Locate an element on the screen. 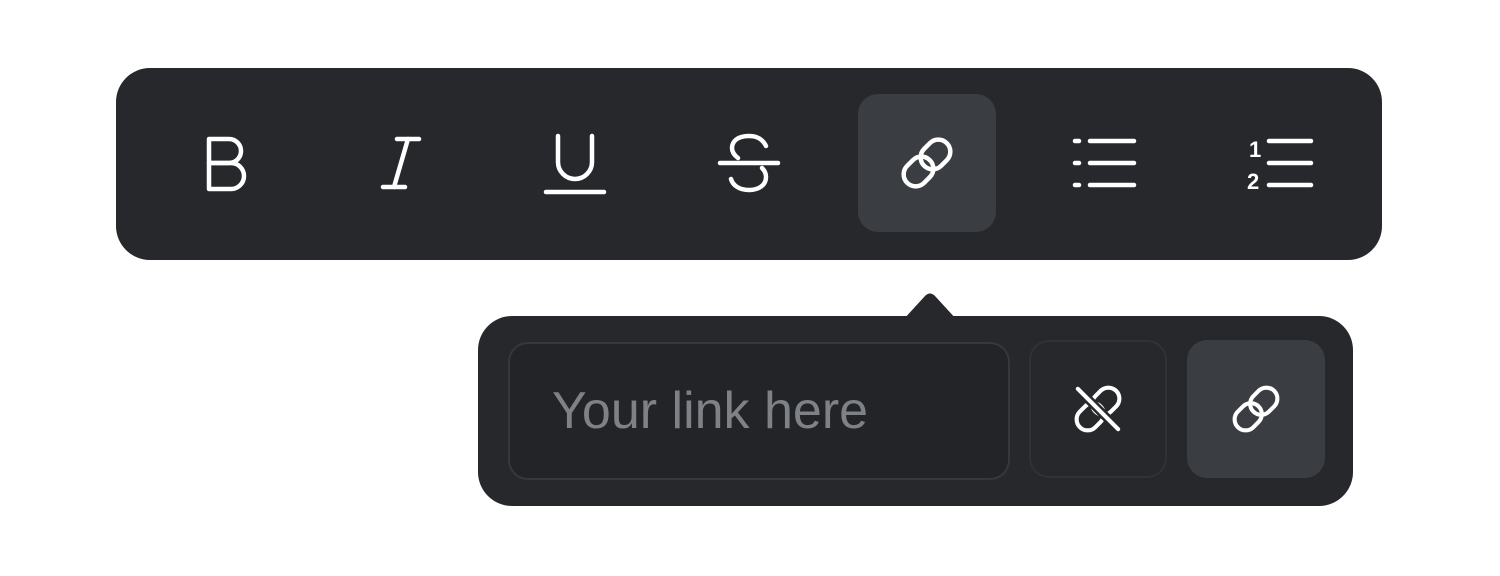  italic-icon is located at coordinates (401, 163).